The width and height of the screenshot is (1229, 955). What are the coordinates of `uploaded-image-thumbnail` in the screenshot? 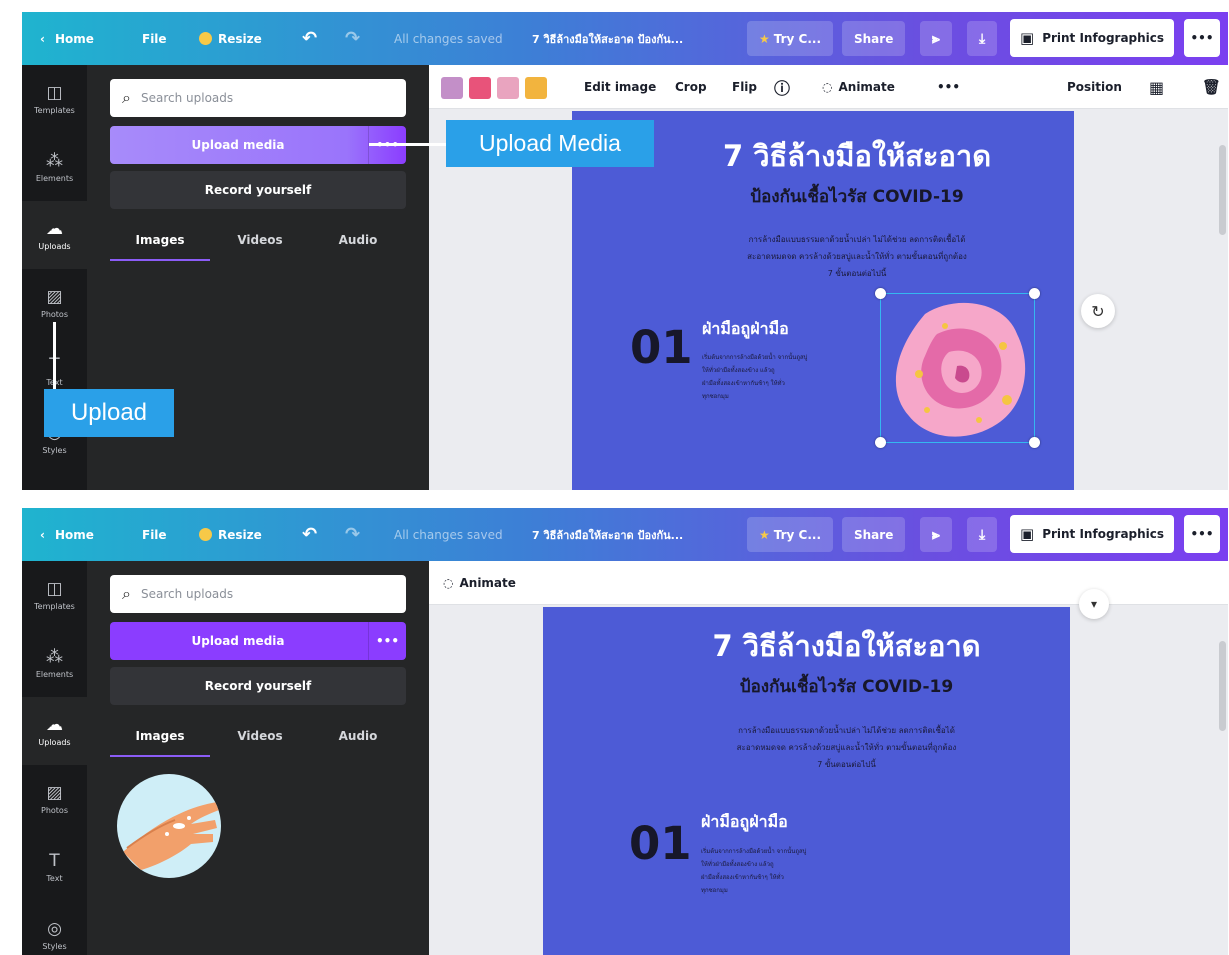 It's located at (169, 826).